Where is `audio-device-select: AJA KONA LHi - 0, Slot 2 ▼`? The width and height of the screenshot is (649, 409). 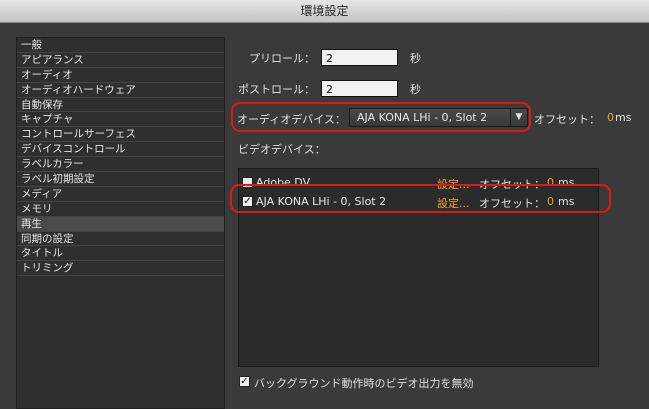 audio-device-select: AJA KONA LHi - 0, Slot 2 ▼ is located at coordinates (438, 117).